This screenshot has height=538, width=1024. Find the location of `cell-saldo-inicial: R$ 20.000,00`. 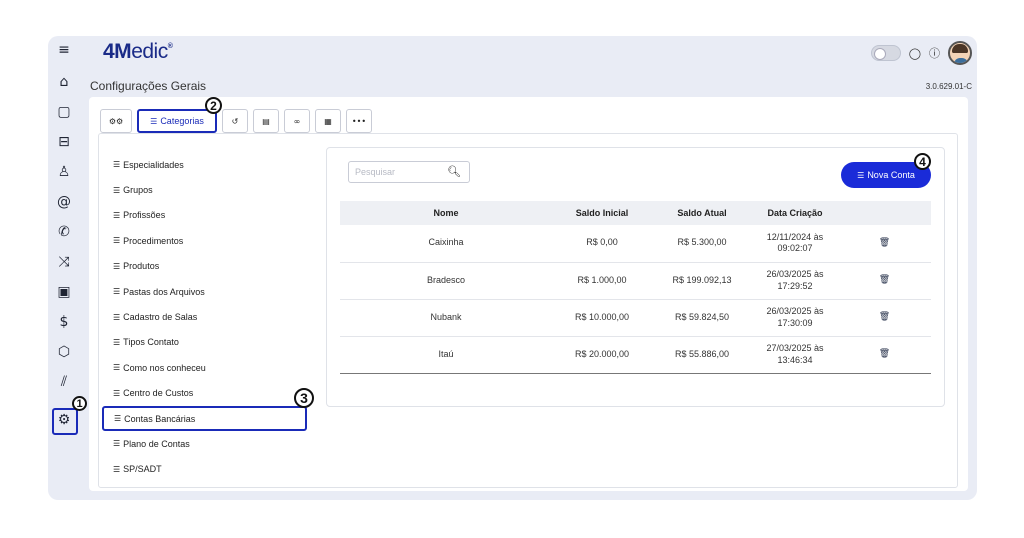

cell-saldo-inicial: R$ 20.000,00 is located at coordinates (602, 355).